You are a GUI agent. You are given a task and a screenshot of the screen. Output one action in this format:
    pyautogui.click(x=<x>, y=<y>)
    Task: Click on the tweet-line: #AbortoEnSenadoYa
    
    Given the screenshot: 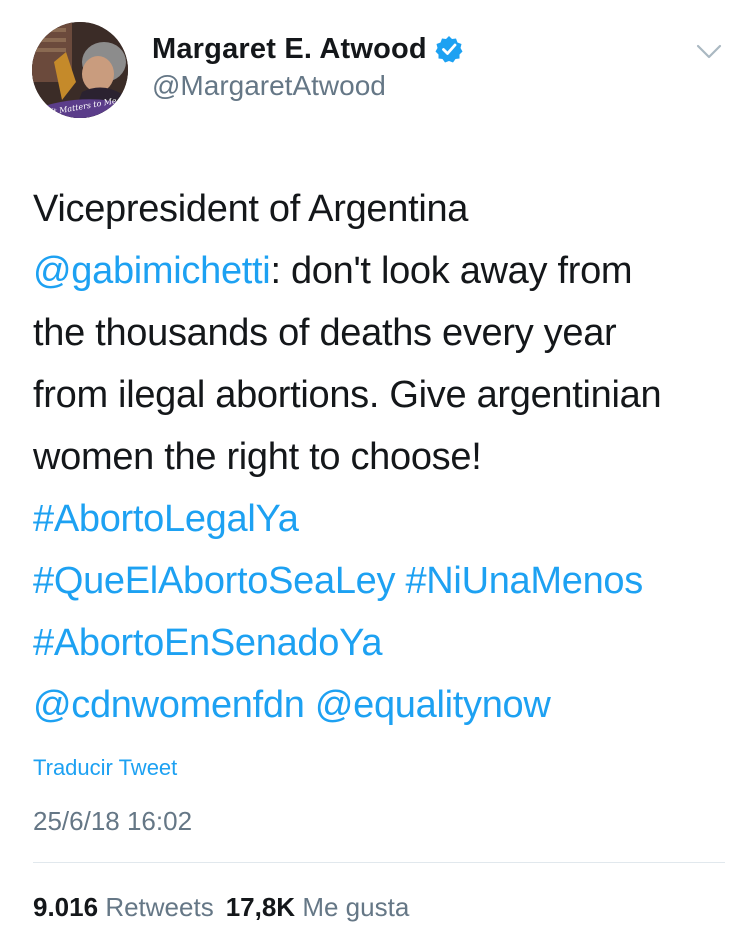 What is the action you would take?
    pyautogui.click(x=378, y=643)
    